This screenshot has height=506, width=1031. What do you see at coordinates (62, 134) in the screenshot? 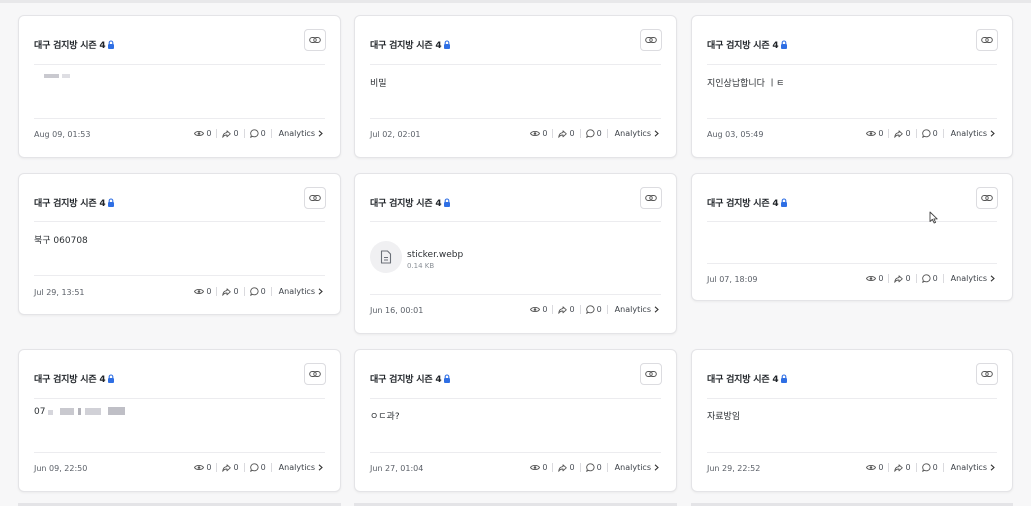
I see `post-date: Aug 09, 01:53` at bounding box center [62, 134].